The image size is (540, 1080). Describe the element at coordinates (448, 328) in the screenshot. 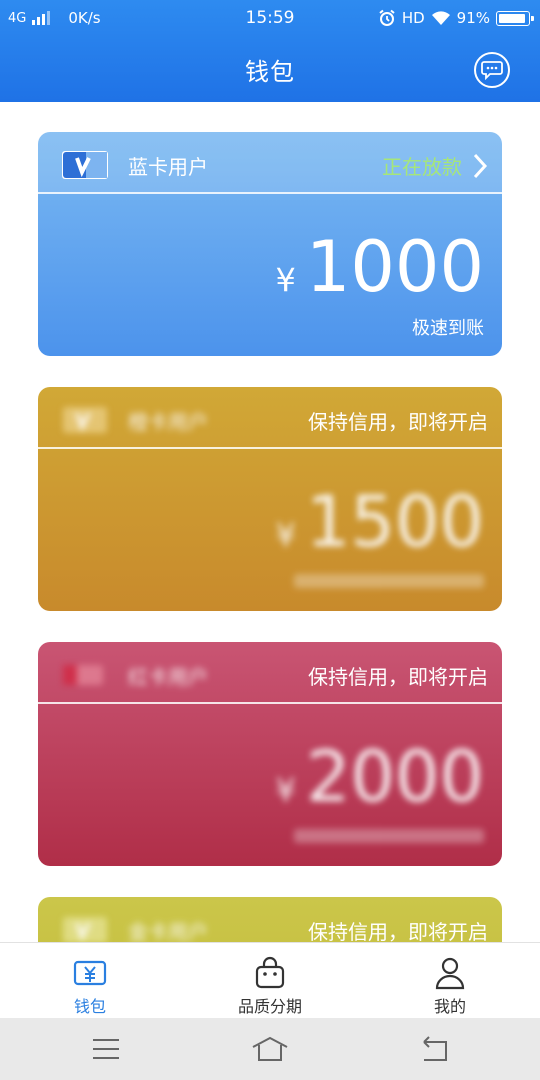

I see `card-subtitle: 极速到账` at that location.